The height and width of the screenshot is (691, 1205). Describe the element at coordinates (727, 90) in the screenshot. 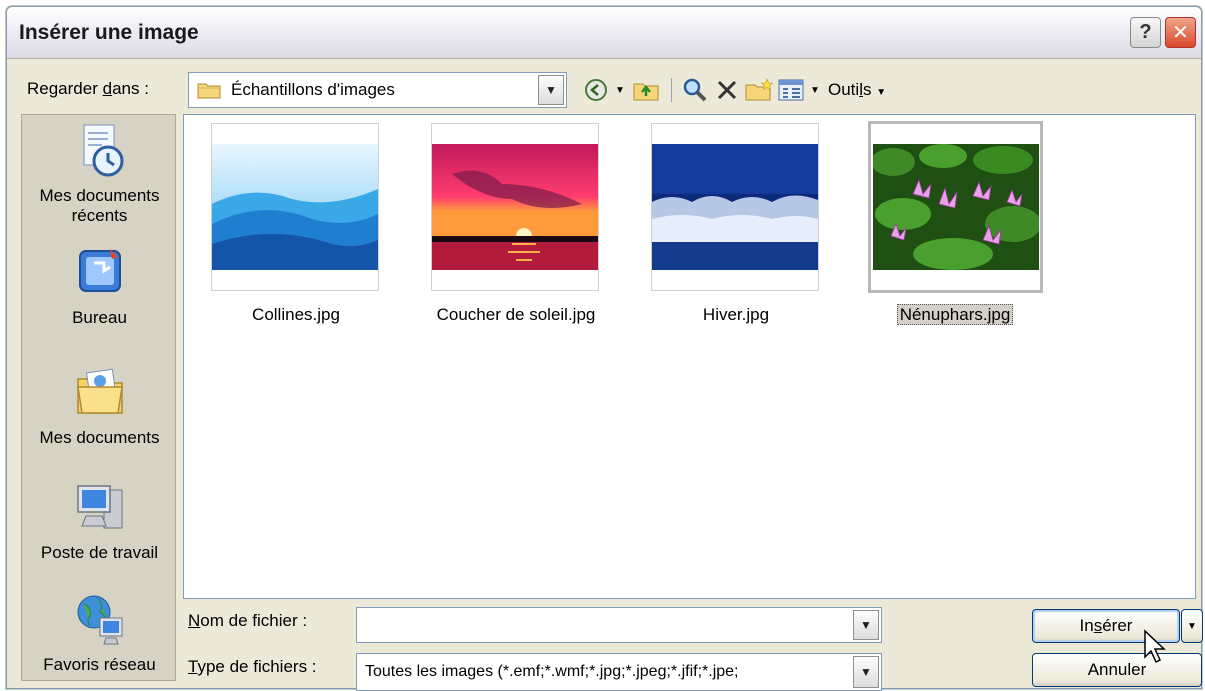

I see `delete-icon` at that location.